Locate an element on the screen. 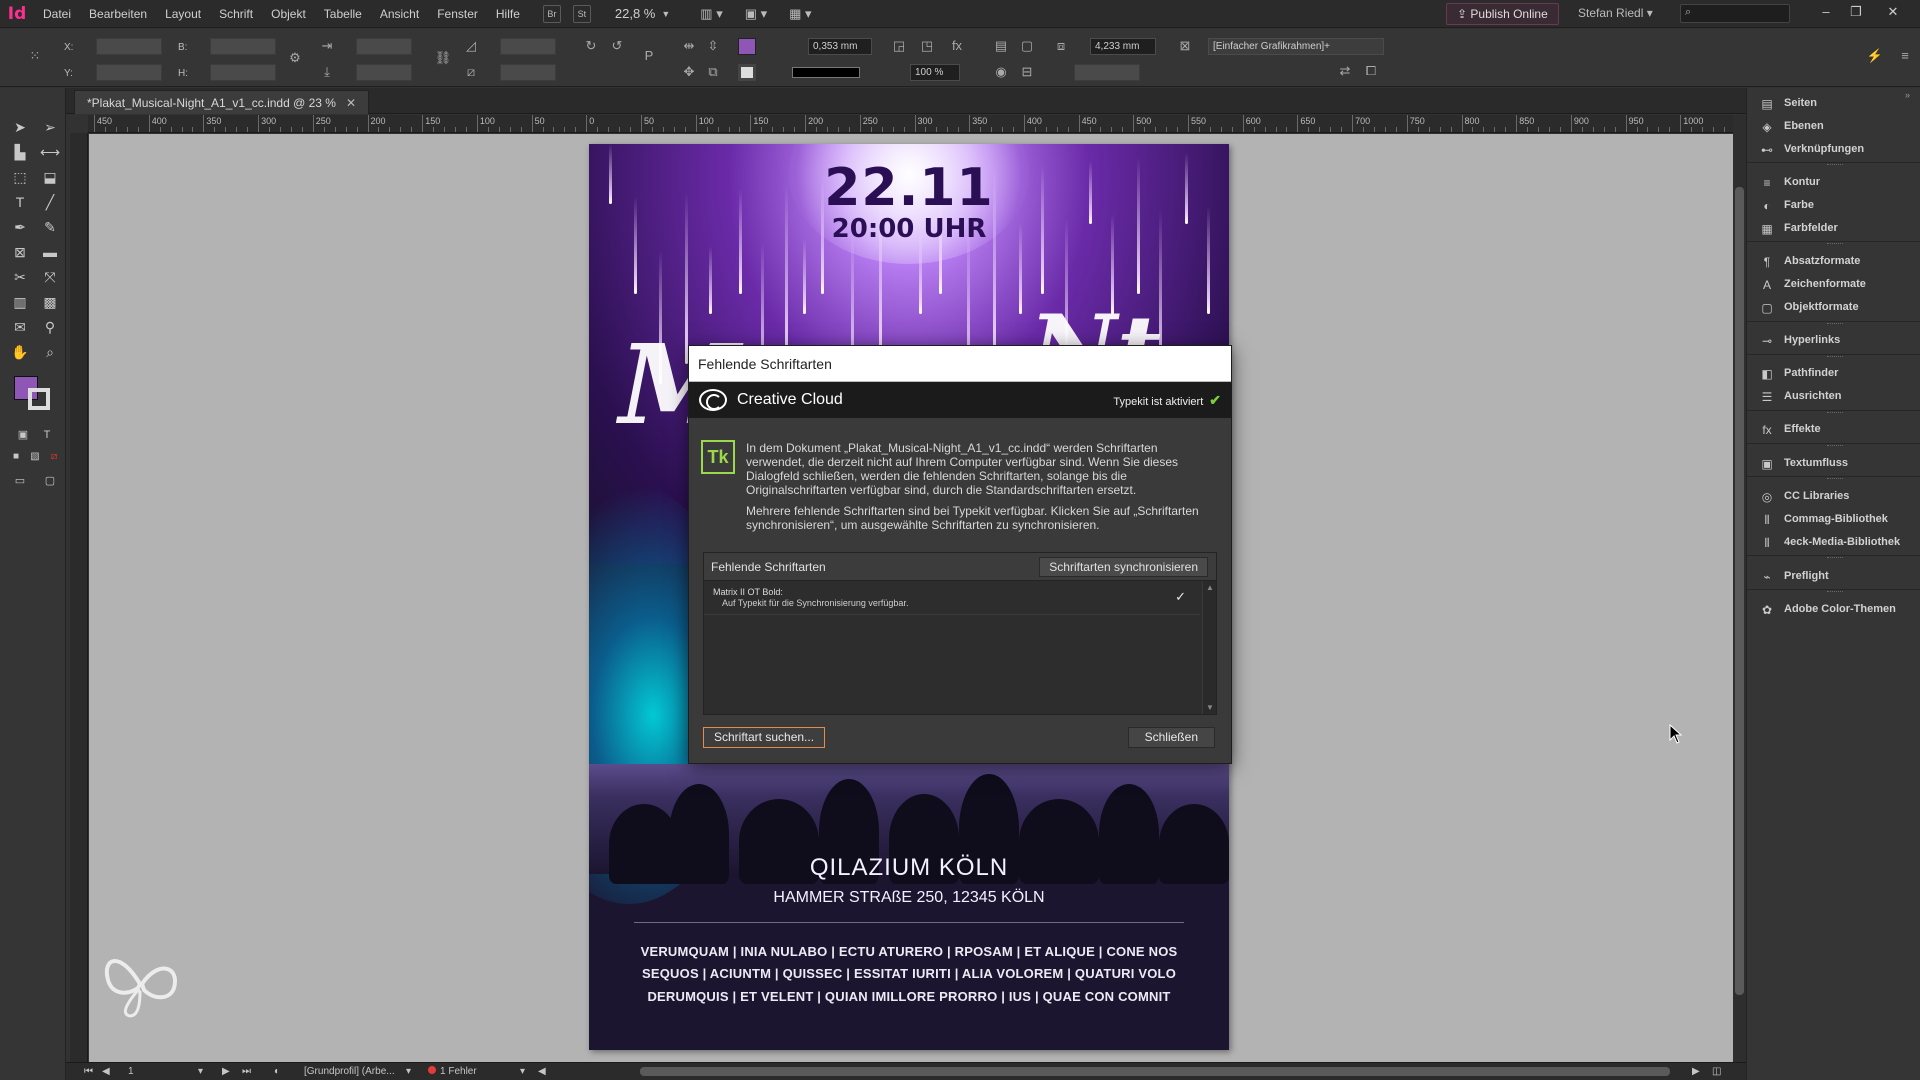 The height and width of the screenshot is (1080, 1920). frame-style-icon: ⊠ is located at coordinates (1185, 46).